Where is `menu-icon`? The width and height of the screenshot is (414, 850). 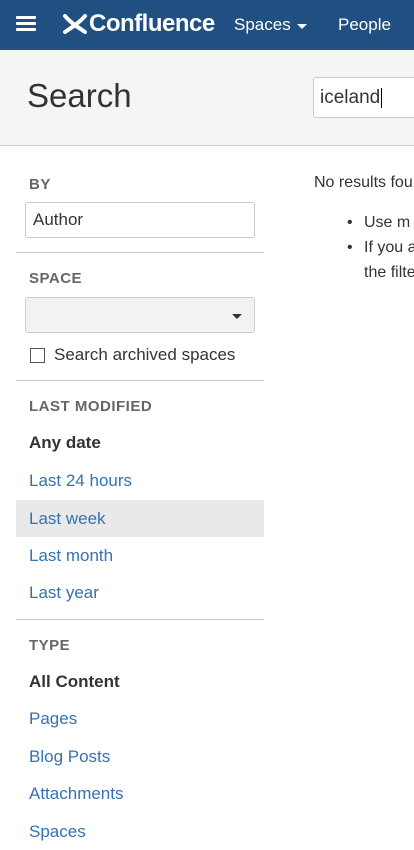 menu-icon is located at coordinates (26, 24).